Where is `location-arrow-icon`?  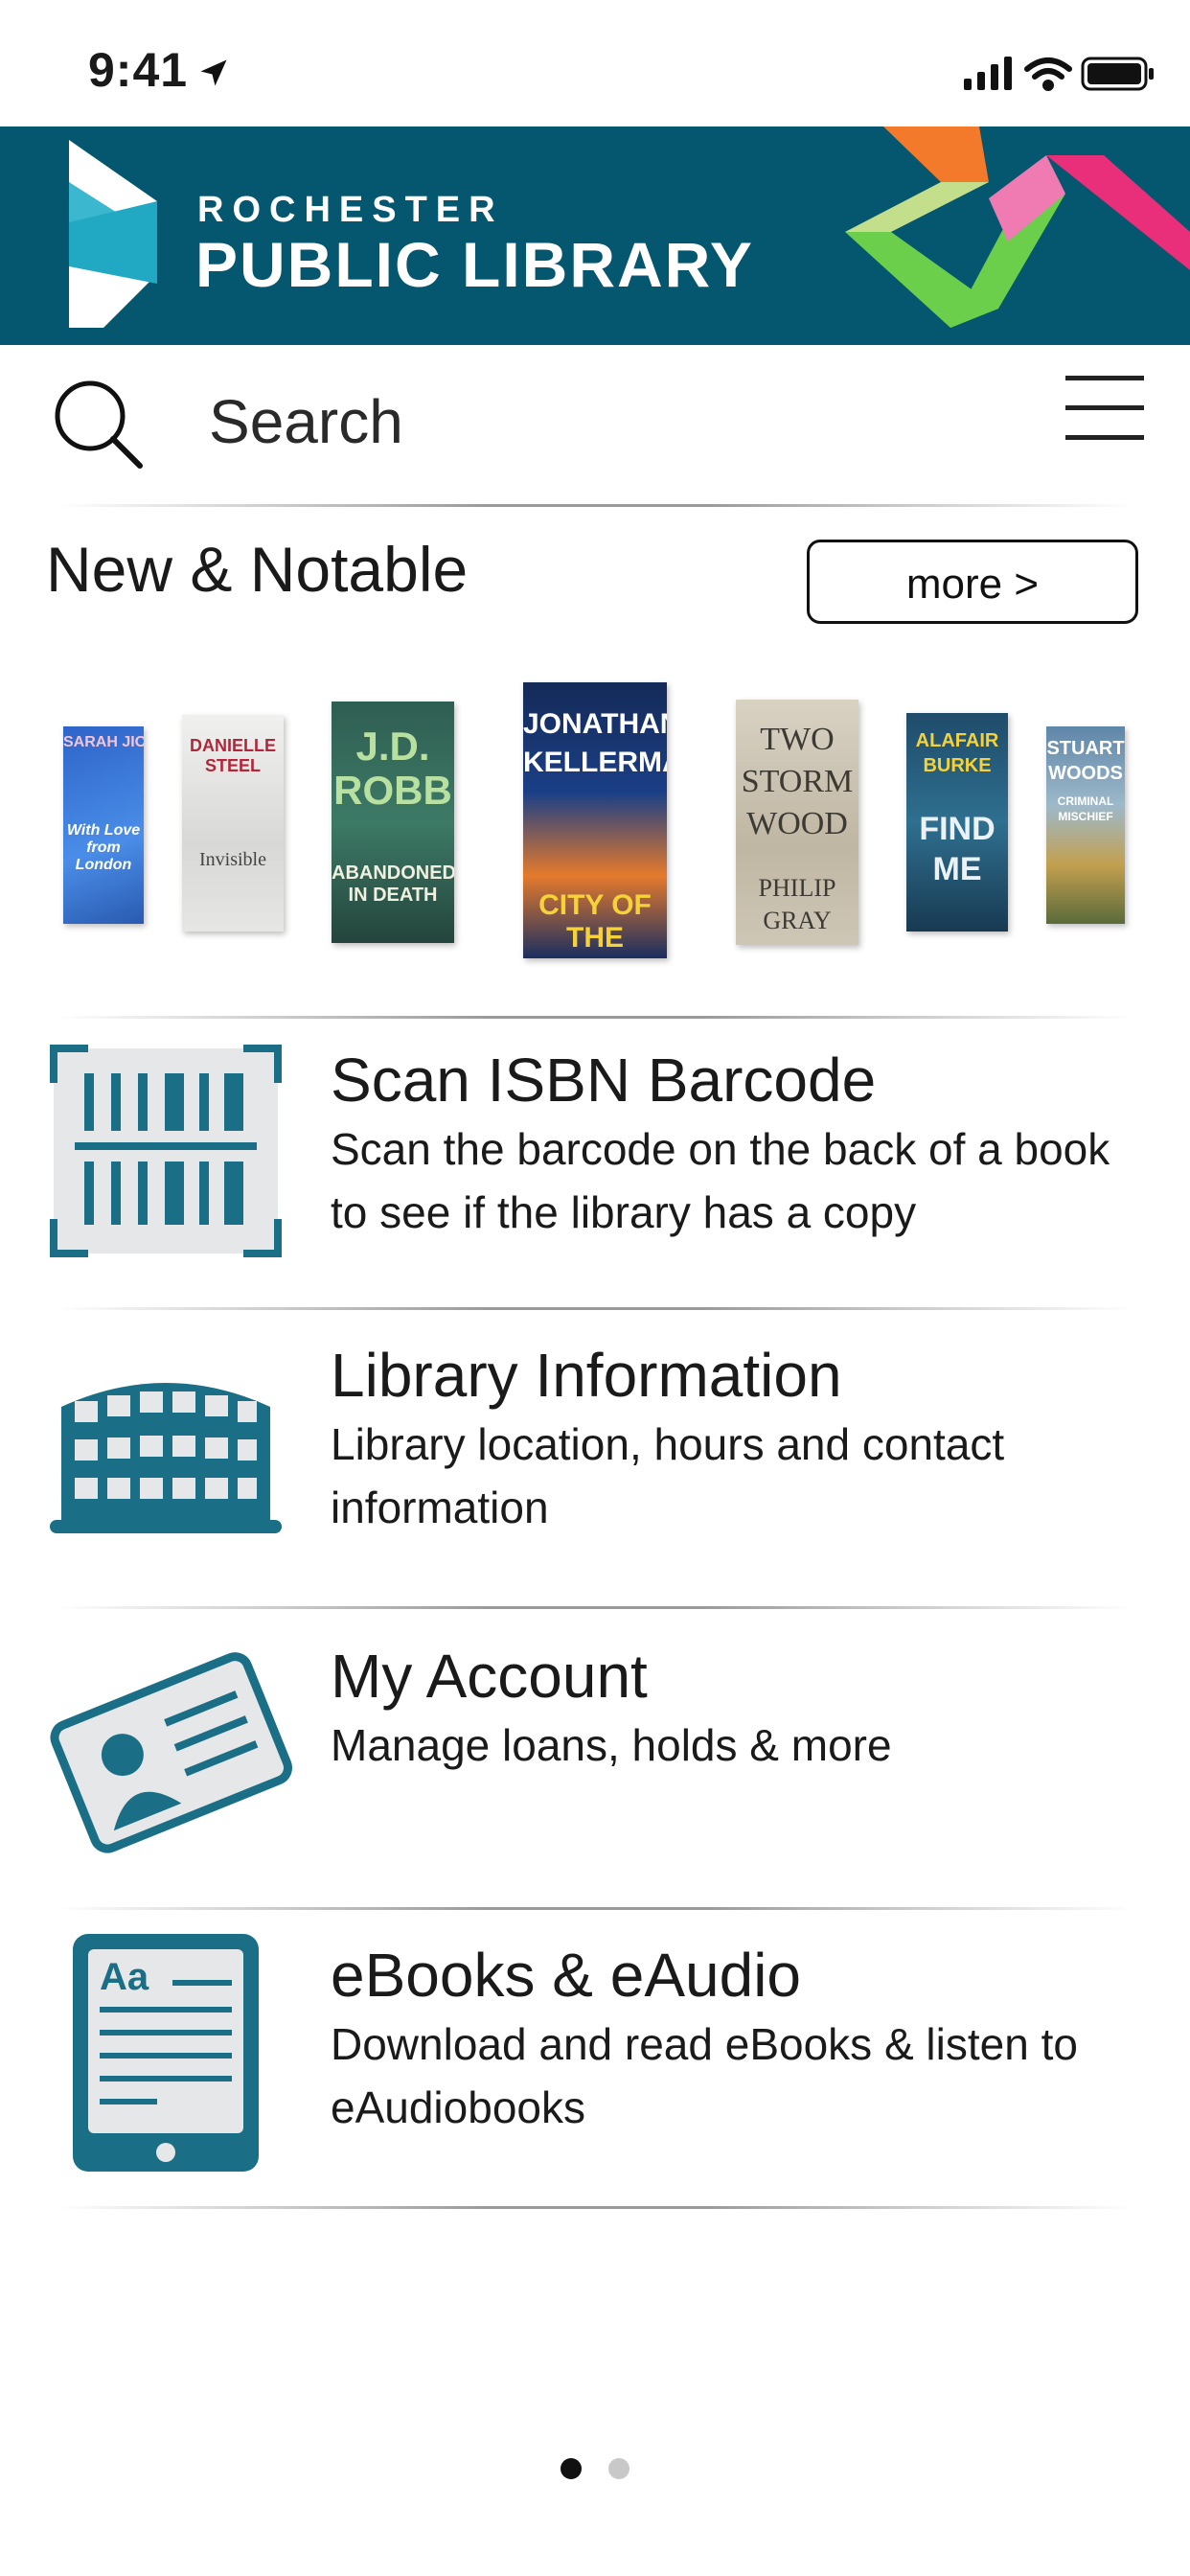
location-arrow-icon is located at coordinates (214, 72).